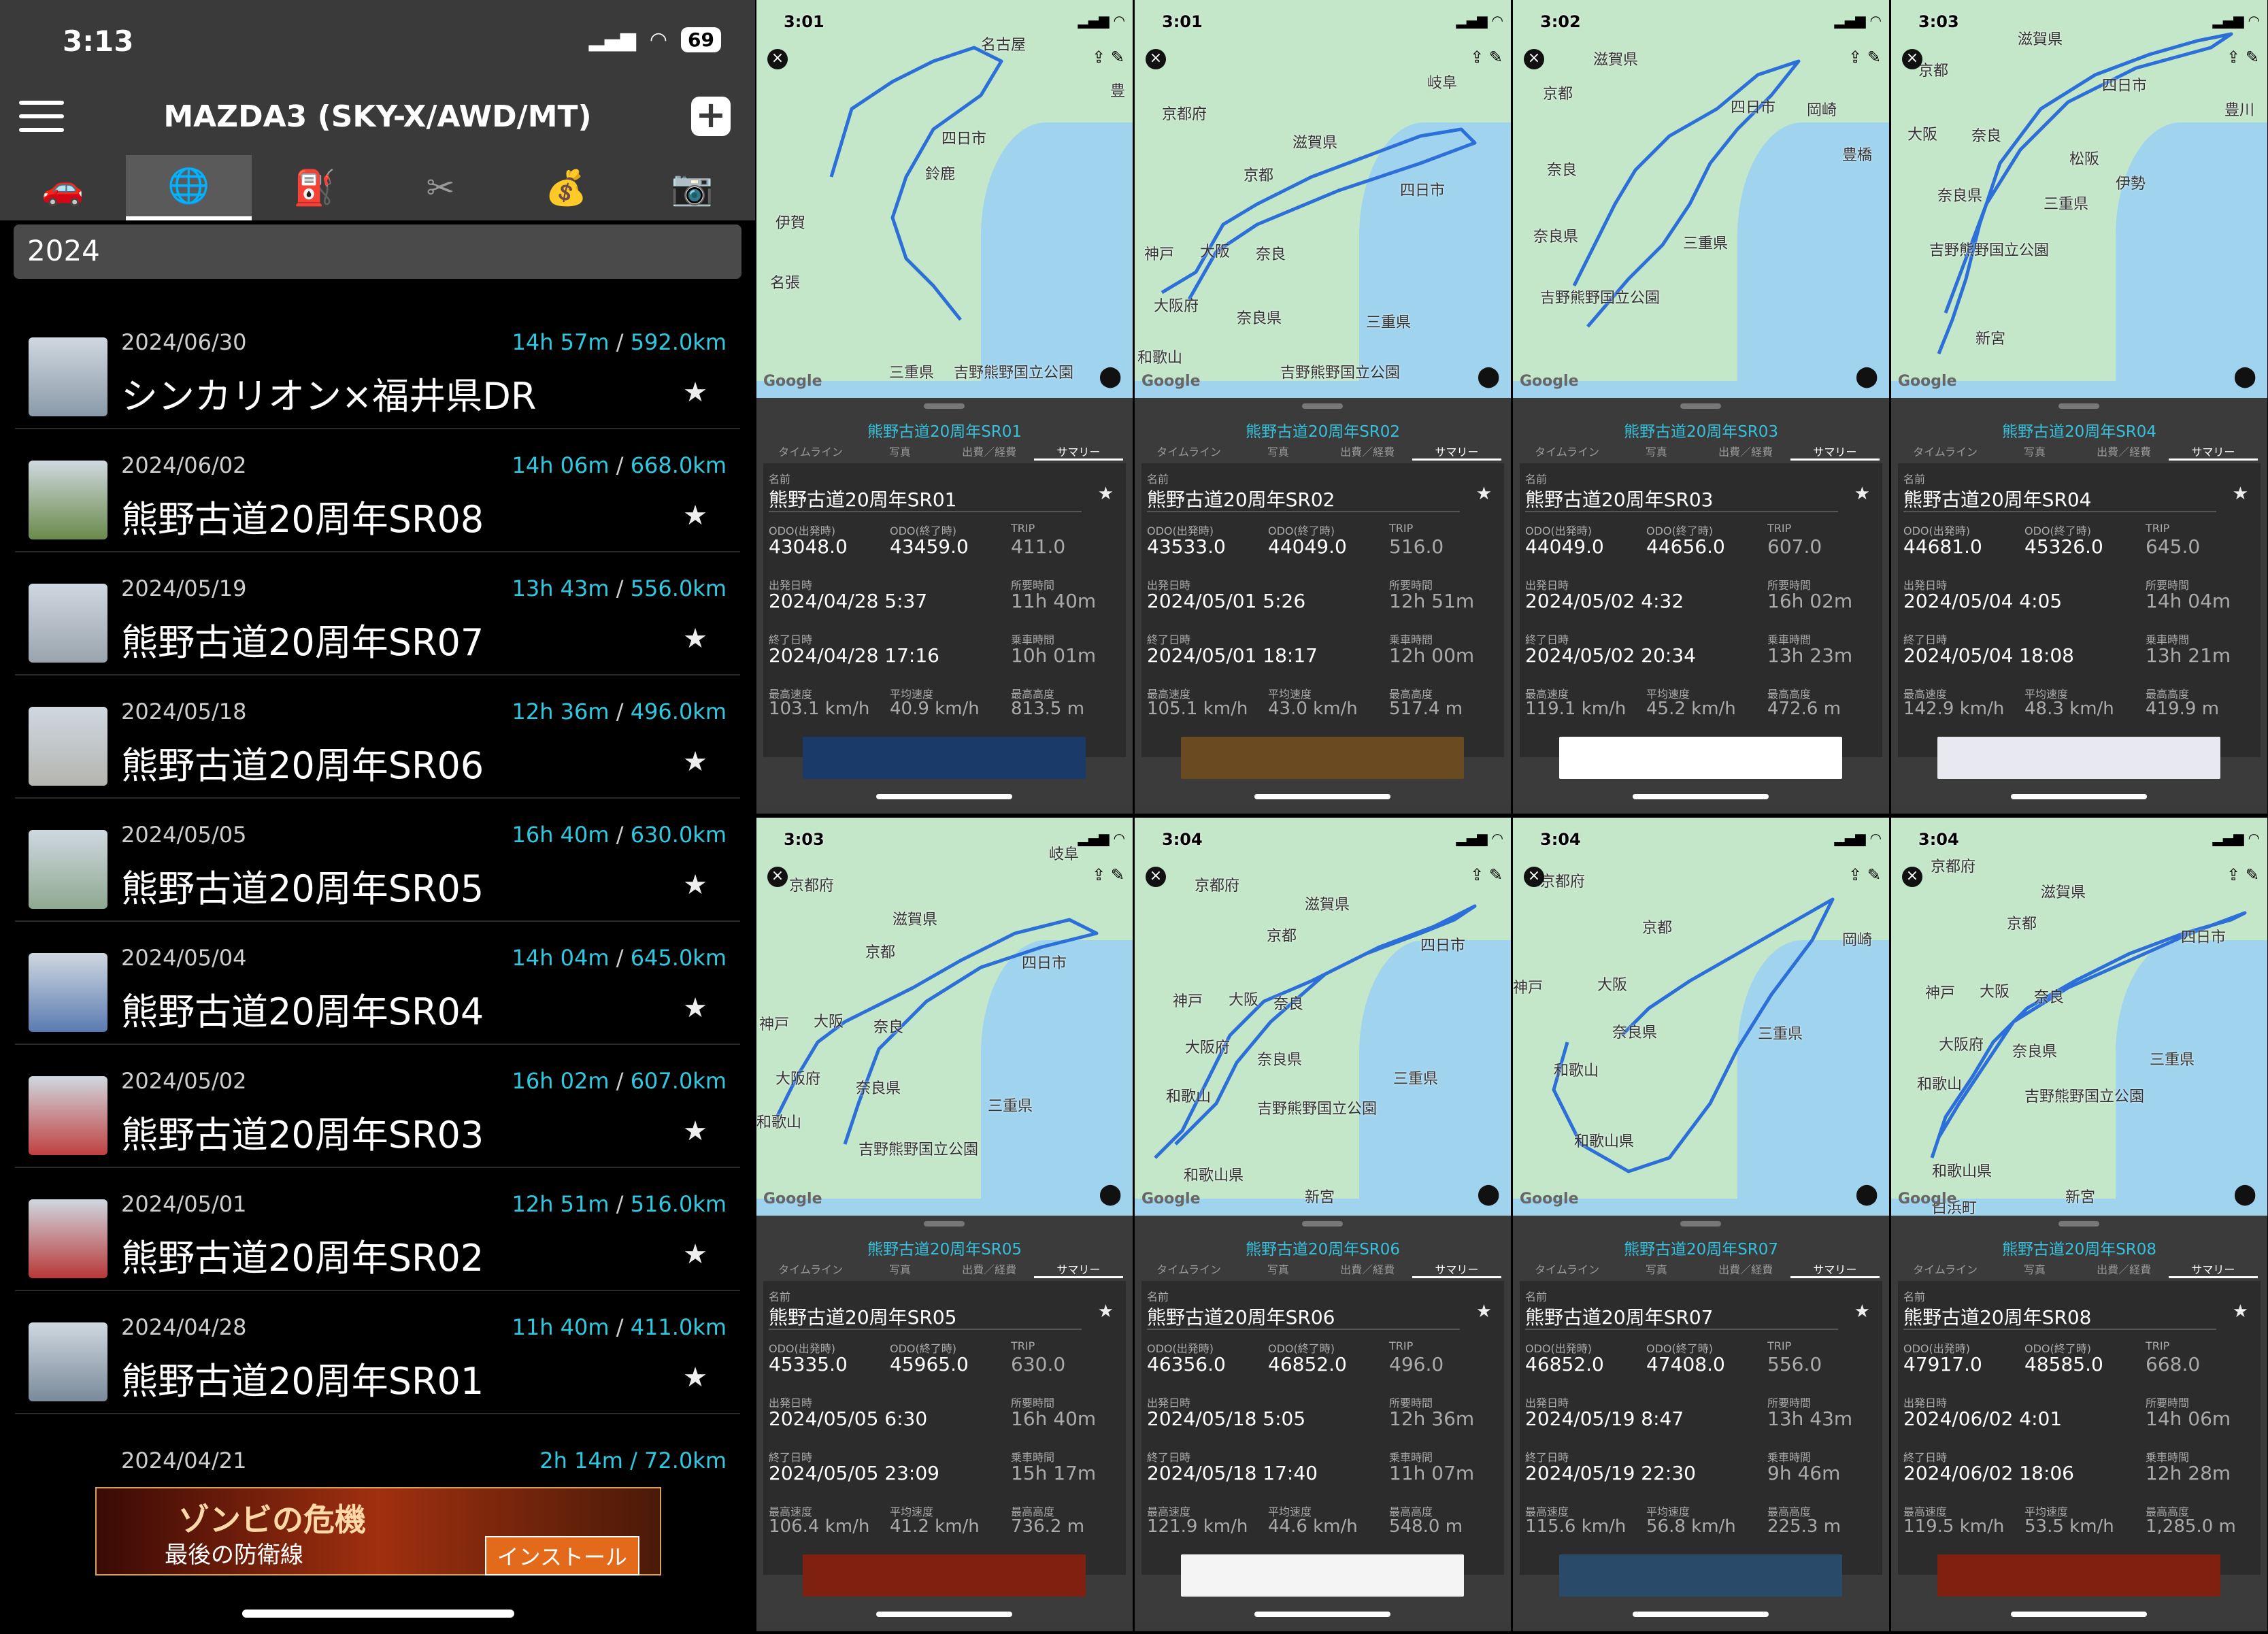 This screenshot has width=2268, height=1634. What do you see at coordinates (1226, 1418) in the screenshot?
I see `start-datetime-value: 2024/05/18 5:05` at bounding box center [1226, 1418].